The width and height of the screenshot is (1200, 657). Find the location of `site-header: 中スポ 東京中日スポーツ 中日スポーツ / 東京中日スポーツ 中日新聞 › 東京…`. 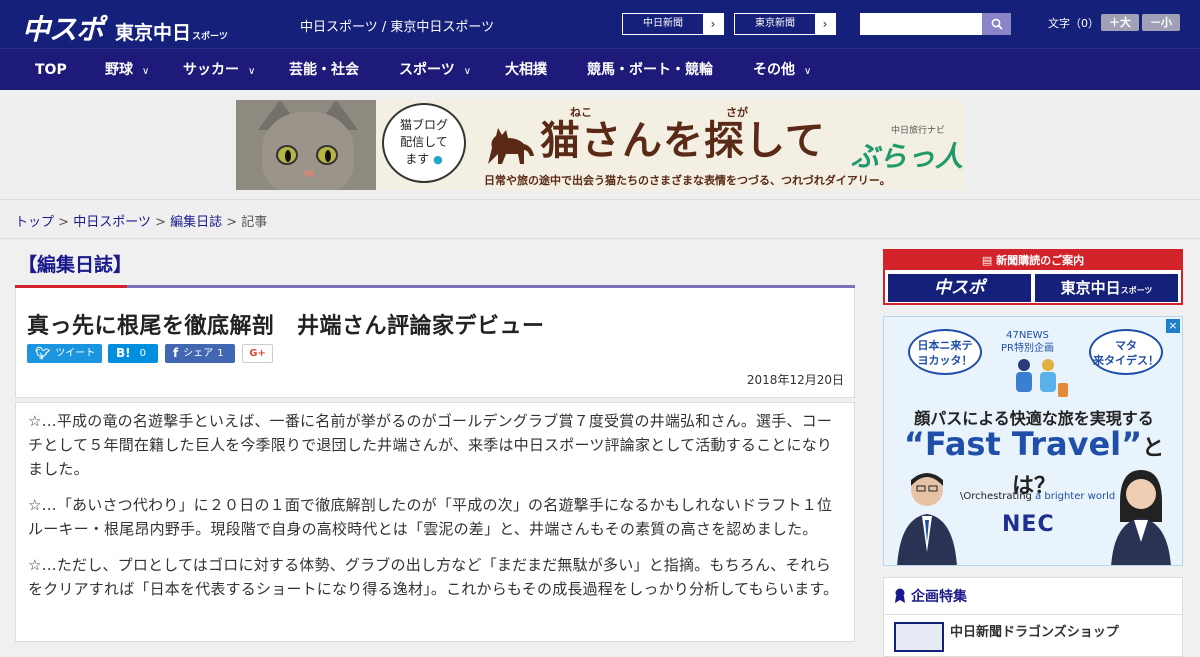

site-header: 中スポ 東京中日スポーツ 中日スポーツ / 東京中日スポーツ 中日新聞 › 東京… is located at coordinates (600, 24).